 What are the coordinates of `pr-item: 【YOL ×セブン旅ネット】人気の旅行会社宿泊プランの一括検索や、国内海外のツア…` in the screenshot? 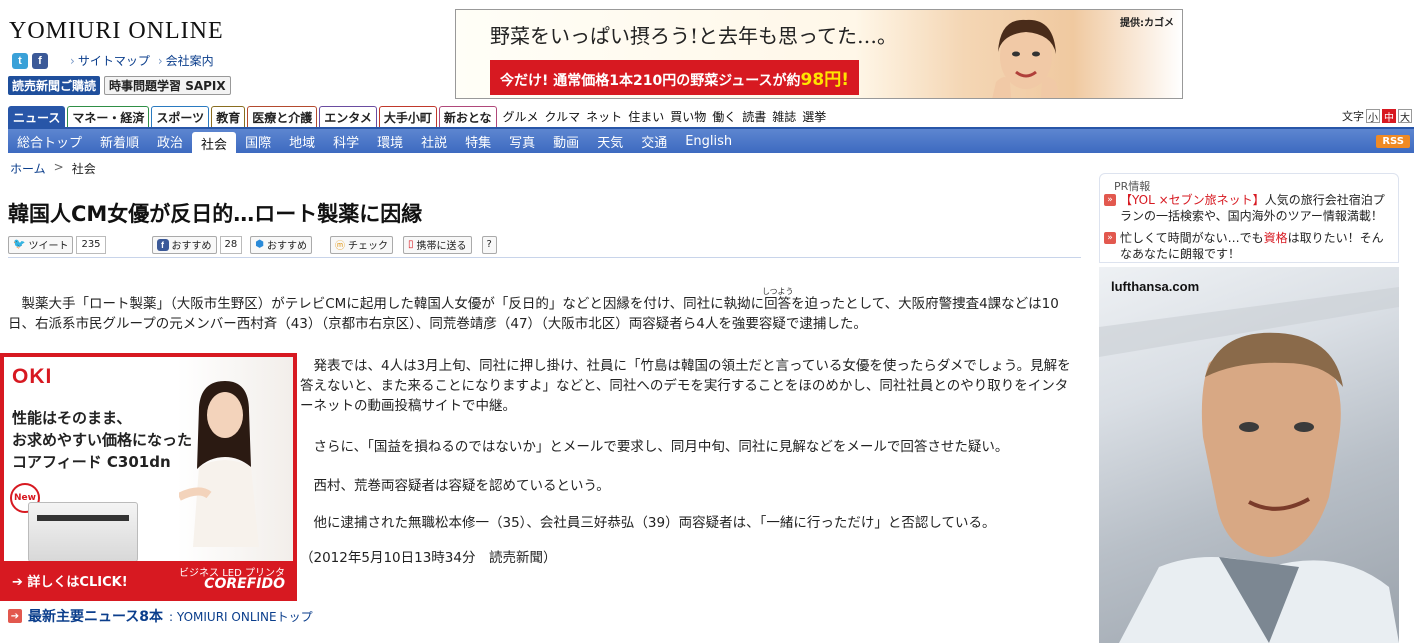 It's located at (1249, 208).